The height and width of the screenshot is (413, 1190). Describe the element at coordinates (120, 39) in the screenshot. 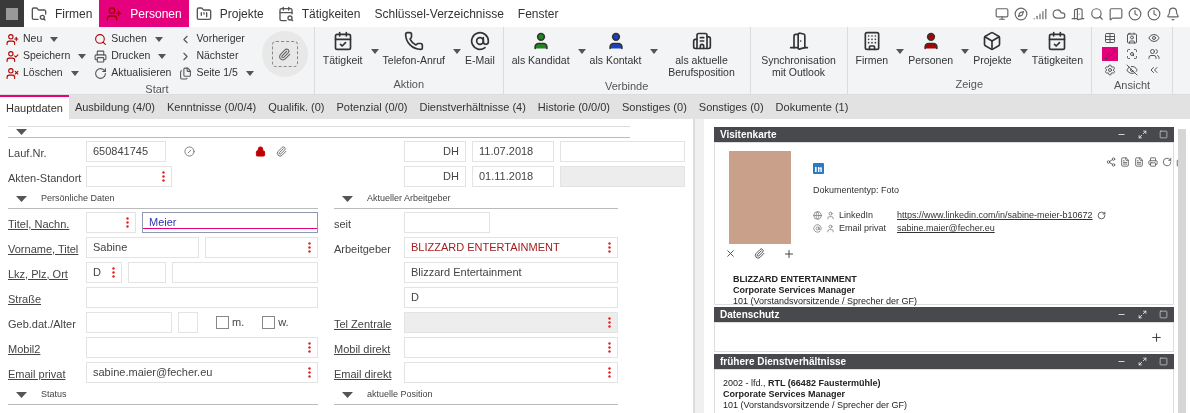

I see `ribbon-button: Suchen` at that location.